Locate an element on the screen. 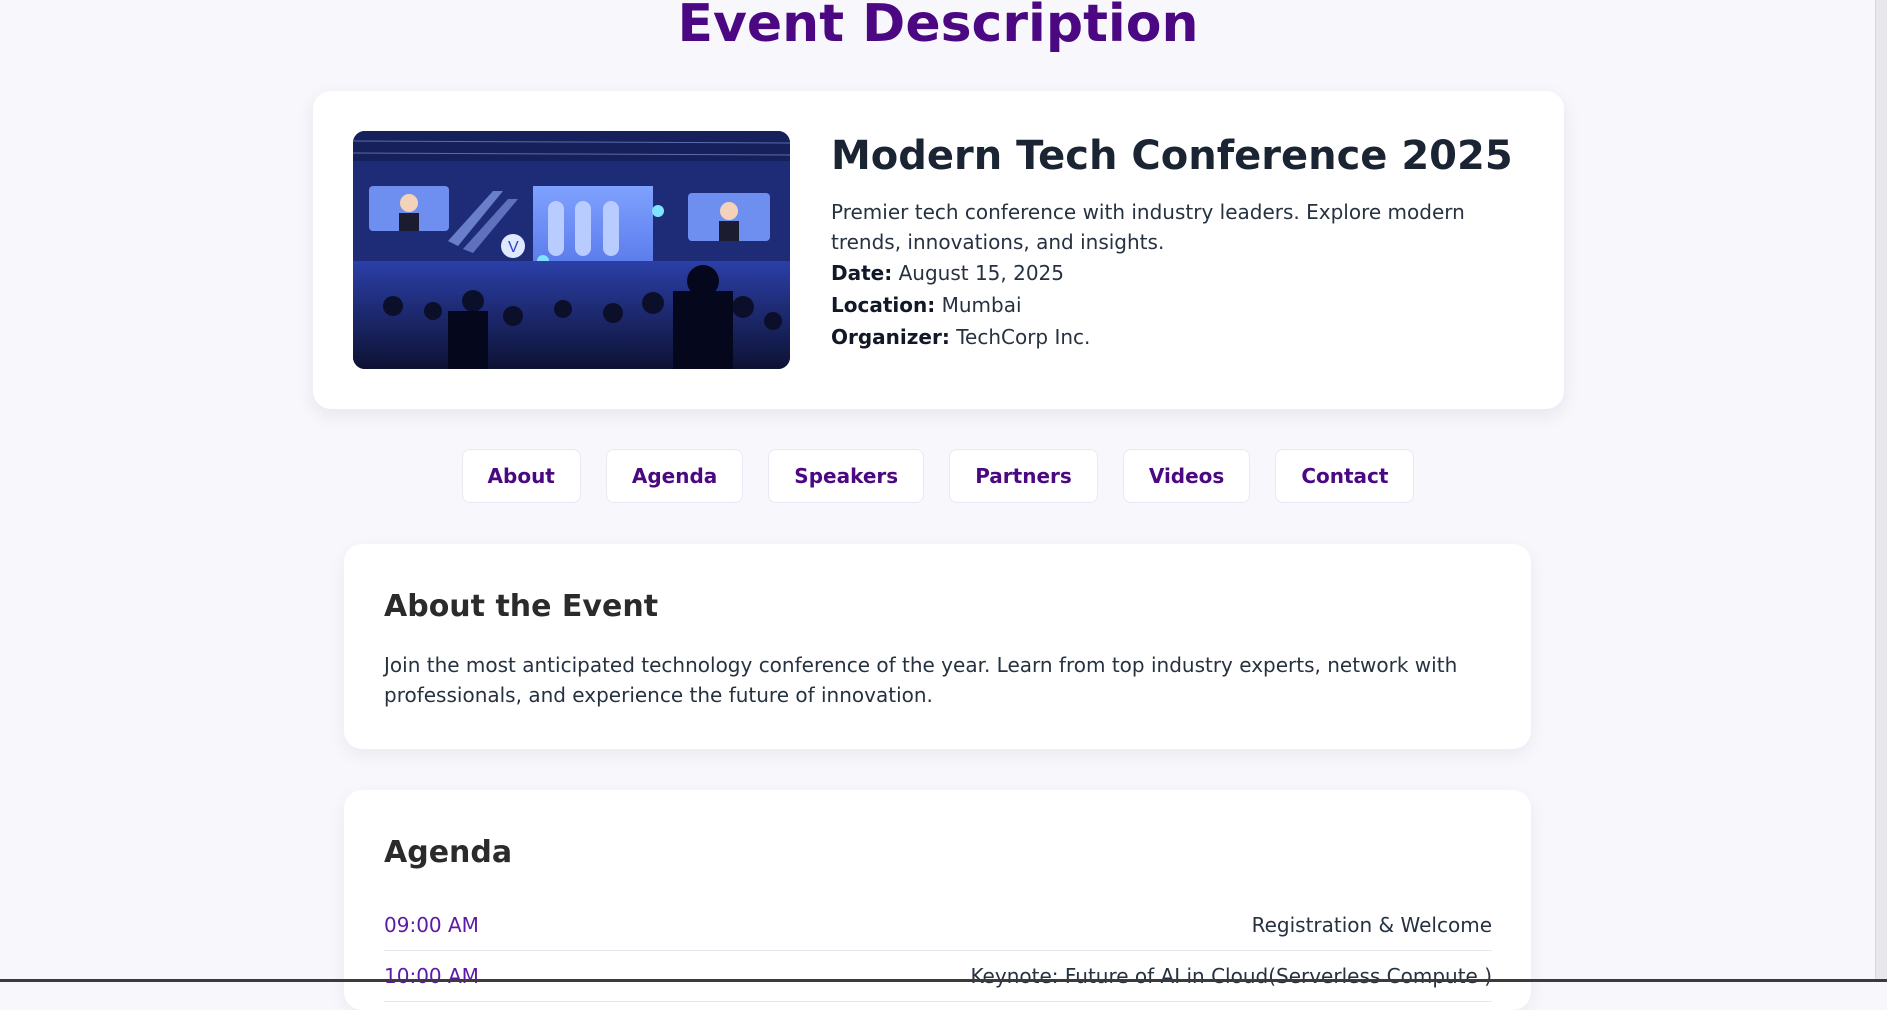 The width and height of the screenshot is (1887, 1010). date-label: Date: is located at coordinates (862, 273).